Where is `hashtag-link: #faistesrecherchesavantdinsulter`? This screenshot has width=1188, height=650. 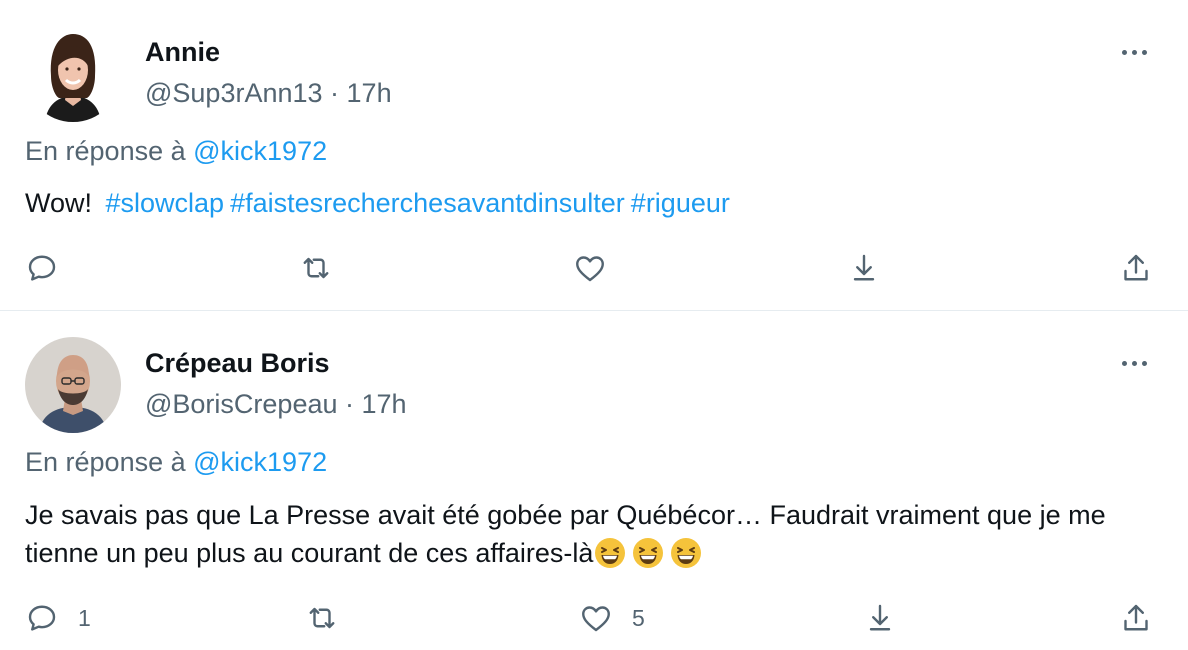
hashtag-link: #faistesrecherchesavantdinsulter is located at coordinates (427, 203).